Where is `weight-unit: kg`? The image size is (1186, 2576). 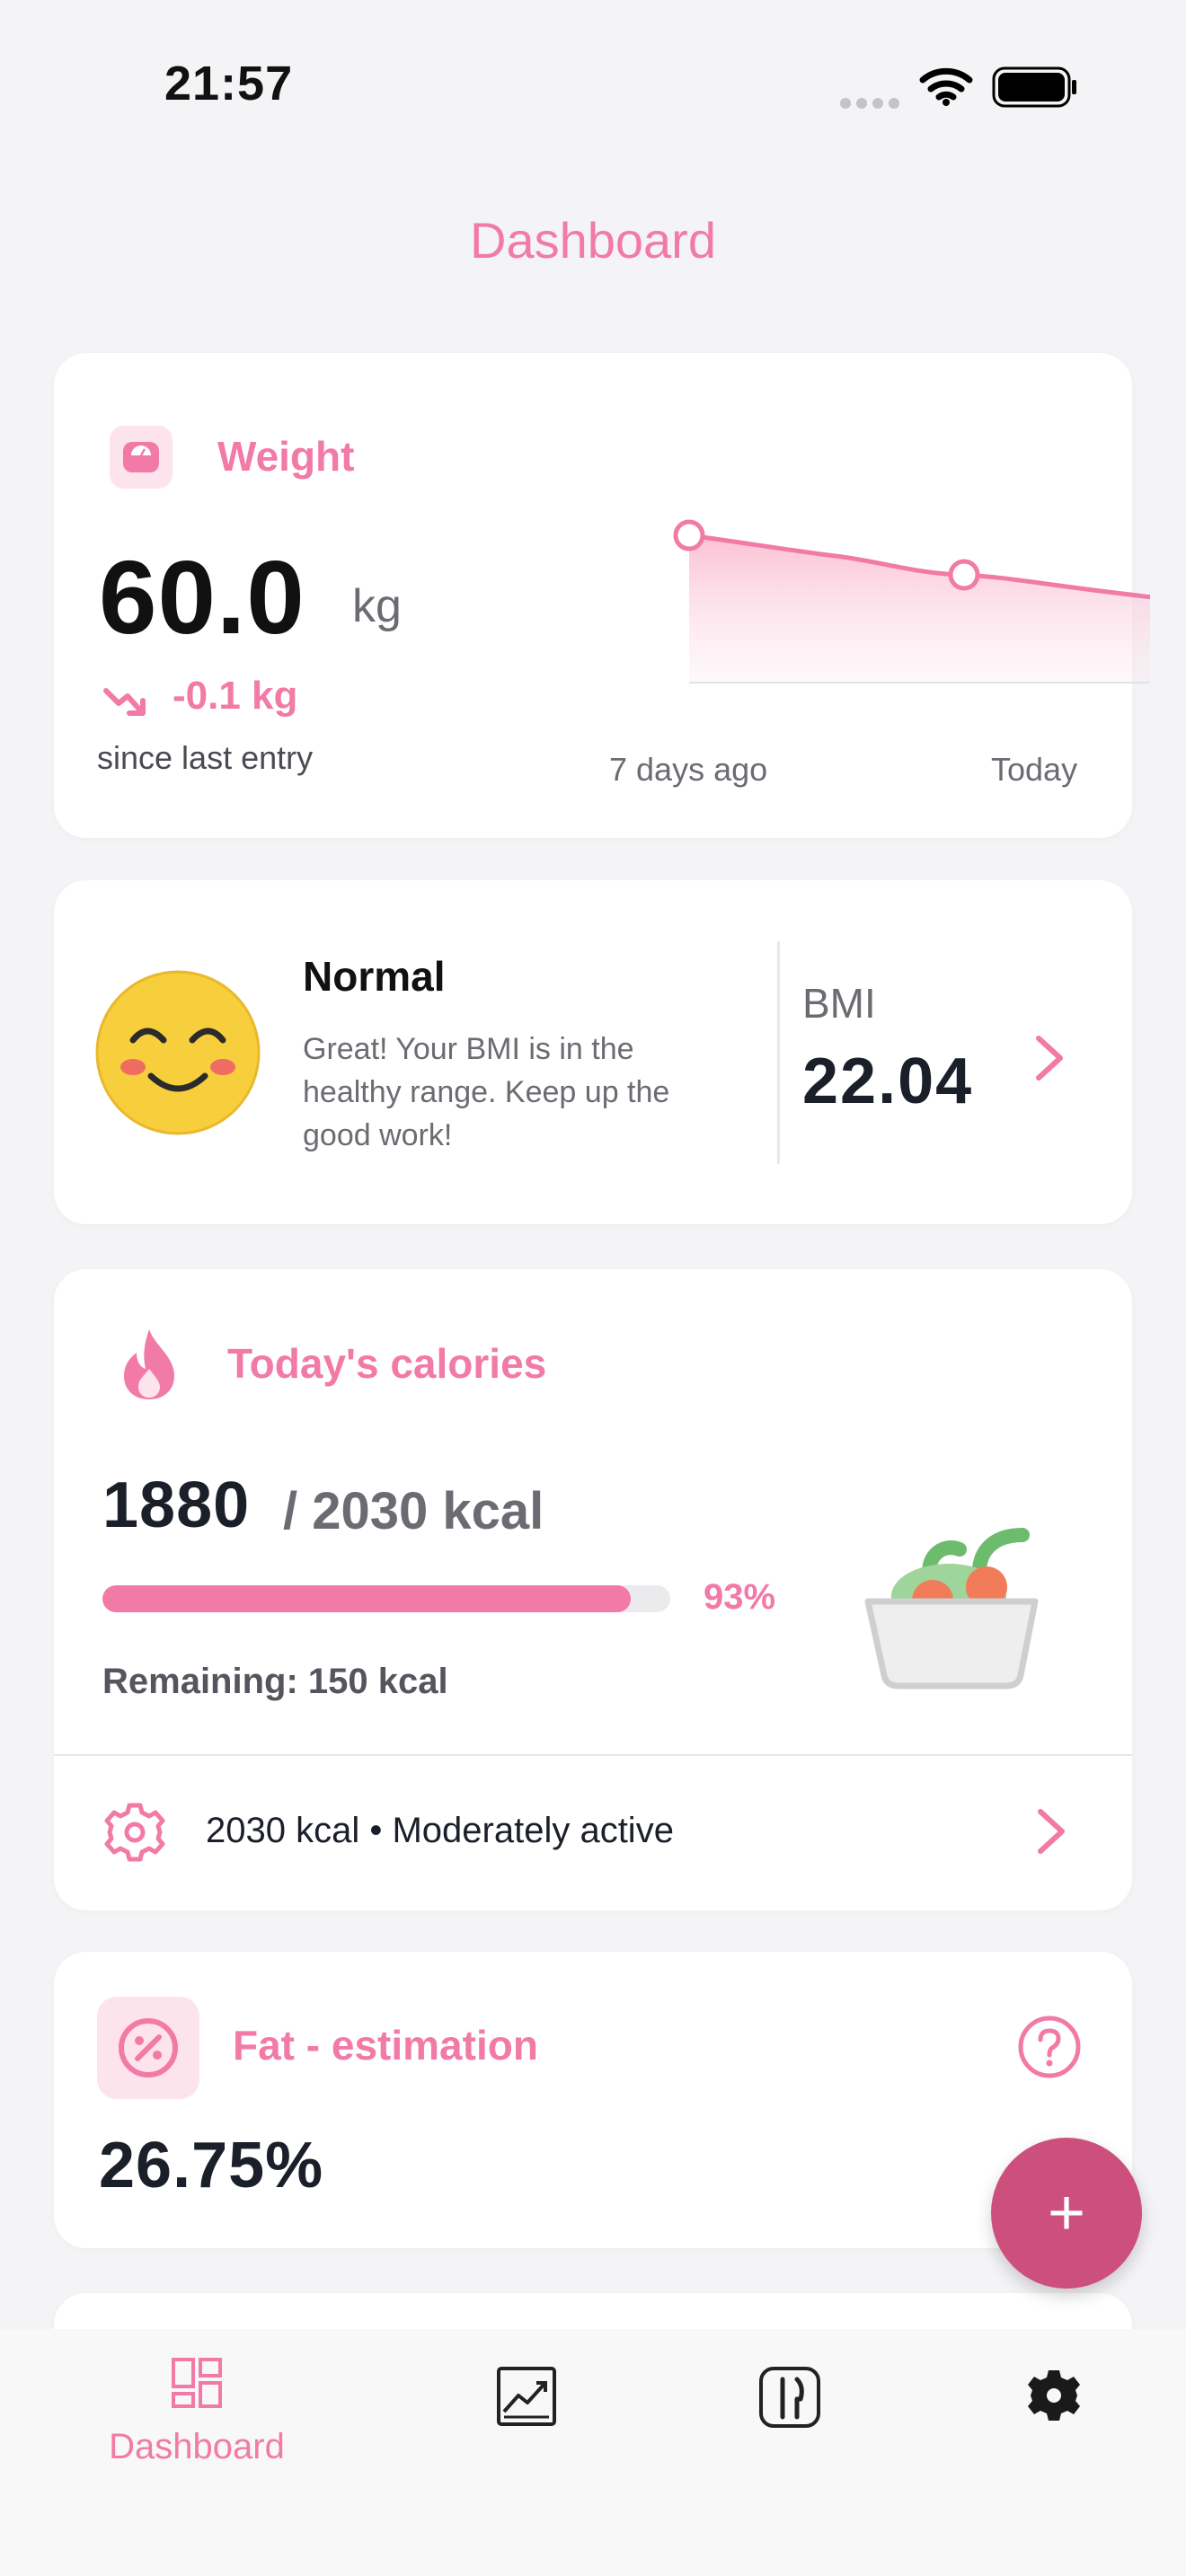
weight-unit: kg is located at coordinates (377, 606).